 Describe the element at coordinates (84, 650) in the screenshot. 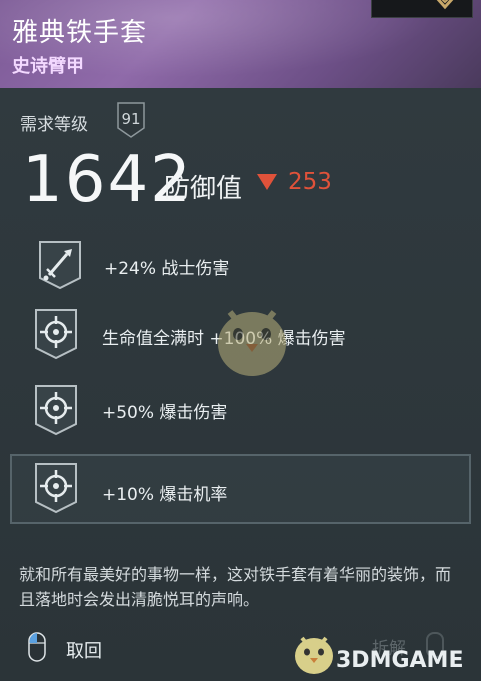

I see `back-button: 取回` at that location.